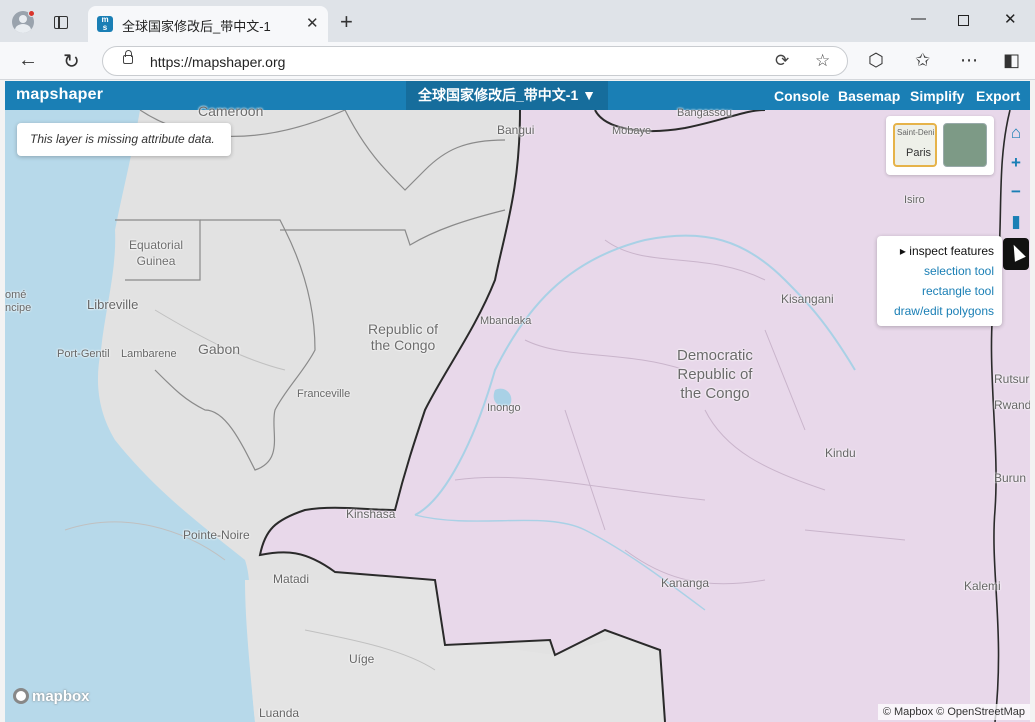  What do you see at coordinates (1016, 192) in the screenshot?
I see `zoom-out-icon: −` at bounding box center [1016, 192].